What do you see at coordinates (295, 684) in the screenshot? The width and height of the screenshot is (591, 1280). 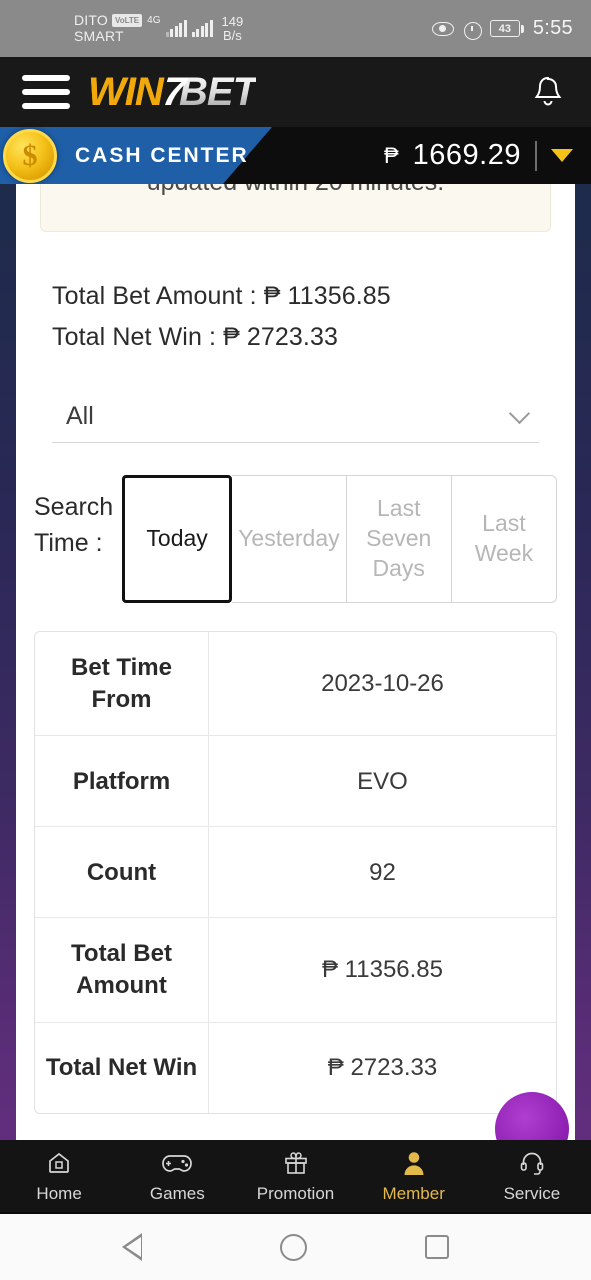 I see `table-row: Bet Time From 2023-10-26` at bounding box center [295, 684].